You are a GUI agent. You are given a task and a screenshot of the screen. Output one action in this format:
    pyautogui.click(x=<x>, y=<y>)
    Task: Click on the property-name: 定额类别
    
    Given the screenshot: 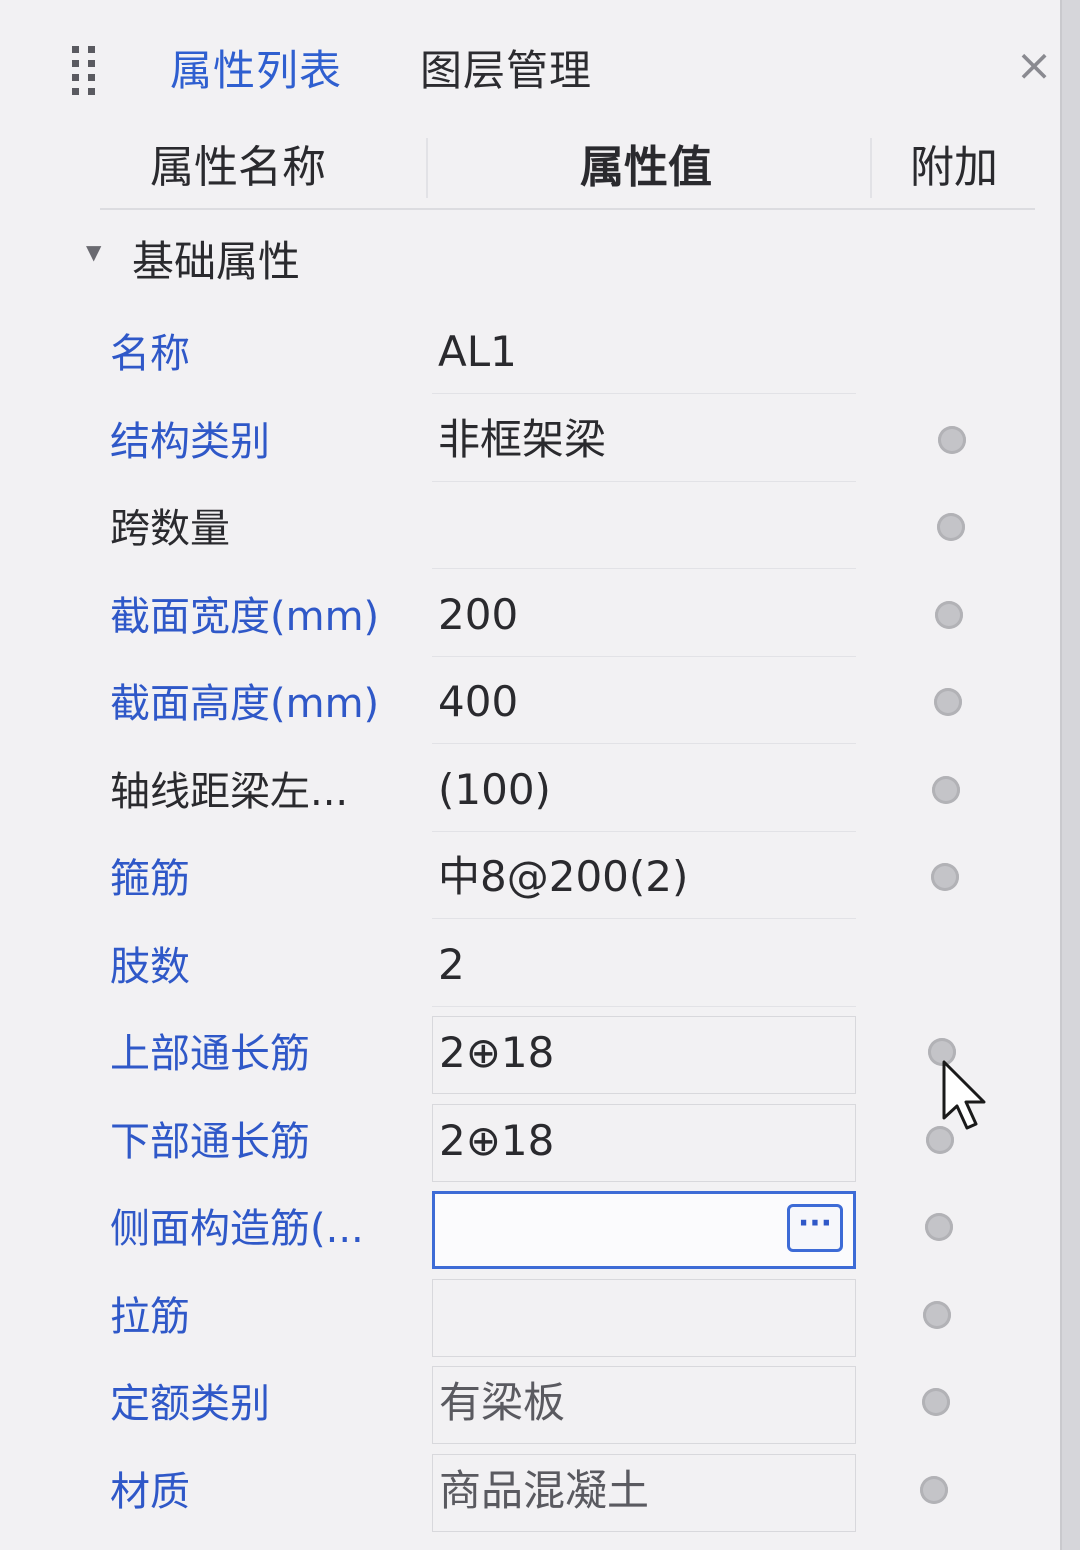 What is the action you would take?
    pyautogui.click(x=190, y=1404)
    